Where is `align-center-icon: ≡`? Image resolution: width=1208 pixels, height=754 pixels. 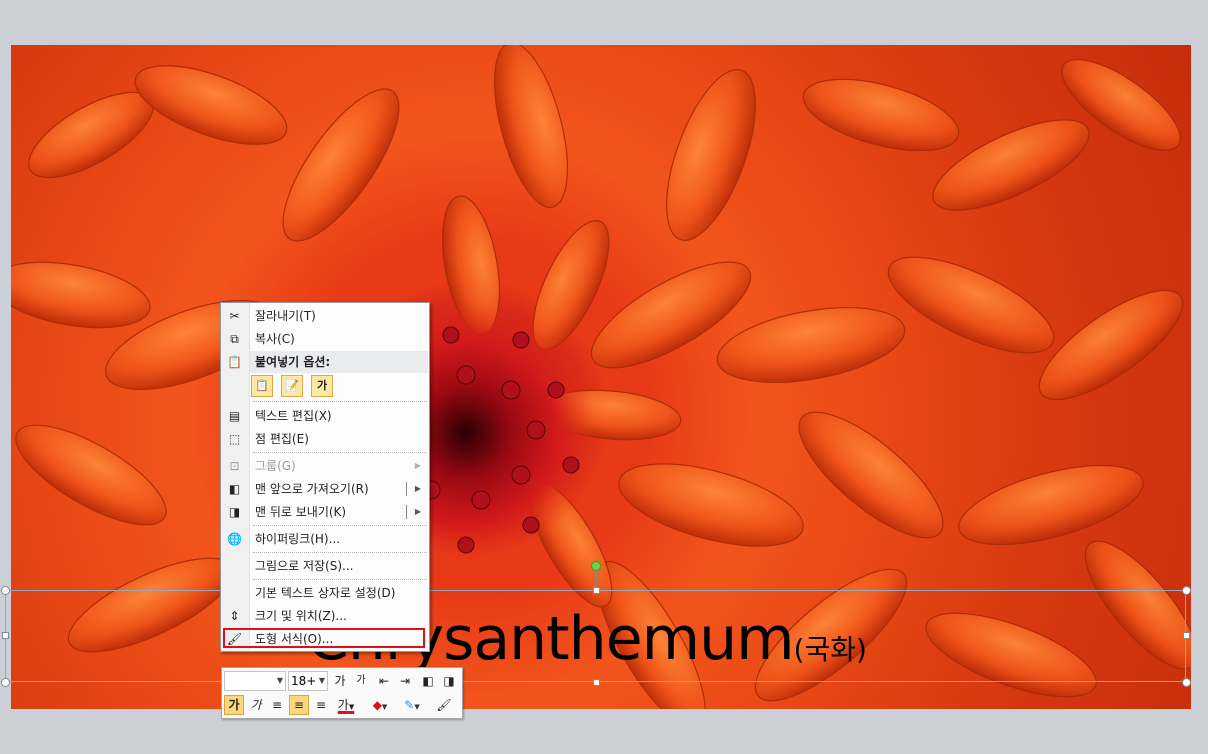
align-center-icon: ≡ is located at coordinates (299, 705).